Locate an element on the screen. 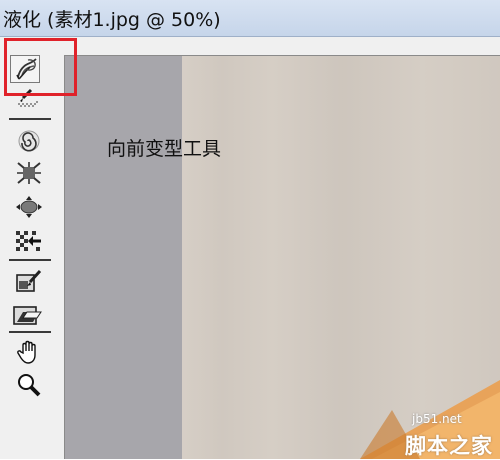 This screenshot has width=500, height=460. reconstruct-tool is located at coordinates (26, 97).